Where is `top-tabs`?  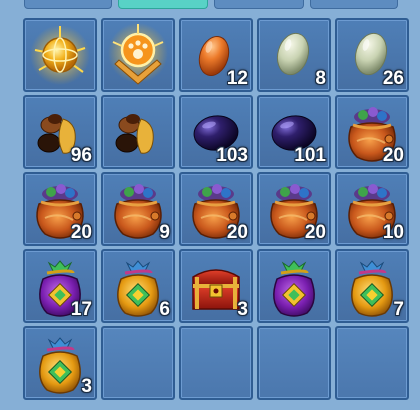
top-tabs is located at coordinates (210, 5).